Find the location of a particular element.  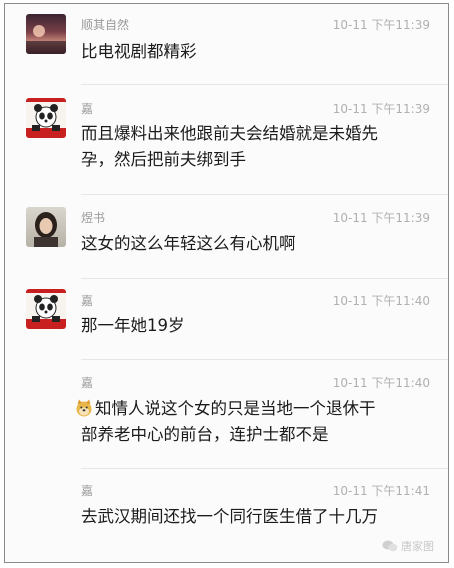

watermark-text: 唐家图 is located at coordinates (417, 546).